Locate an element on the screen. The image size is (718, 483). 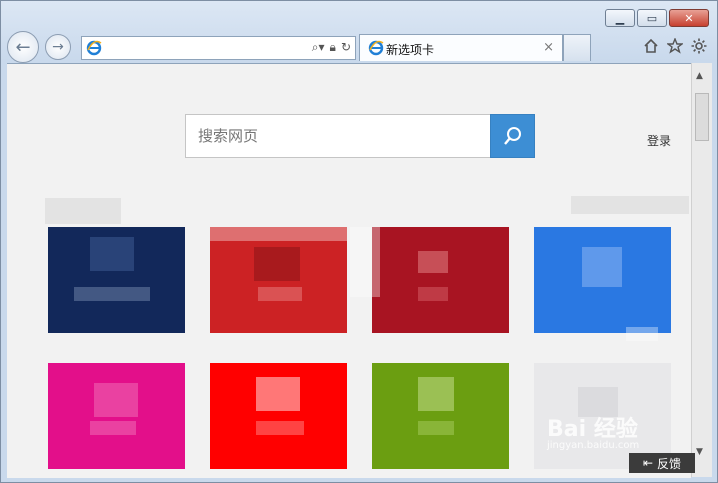
new-tab-button is located at coordinates (577, 47).